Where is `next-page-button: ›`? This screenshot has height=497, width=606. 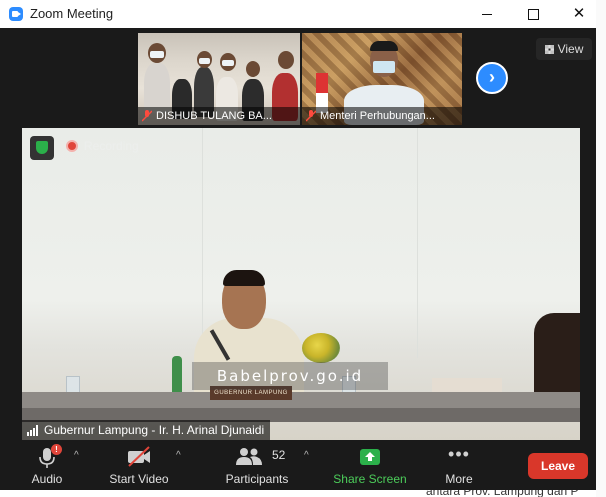 next-page-button: › is located at coordinates (492, 78).